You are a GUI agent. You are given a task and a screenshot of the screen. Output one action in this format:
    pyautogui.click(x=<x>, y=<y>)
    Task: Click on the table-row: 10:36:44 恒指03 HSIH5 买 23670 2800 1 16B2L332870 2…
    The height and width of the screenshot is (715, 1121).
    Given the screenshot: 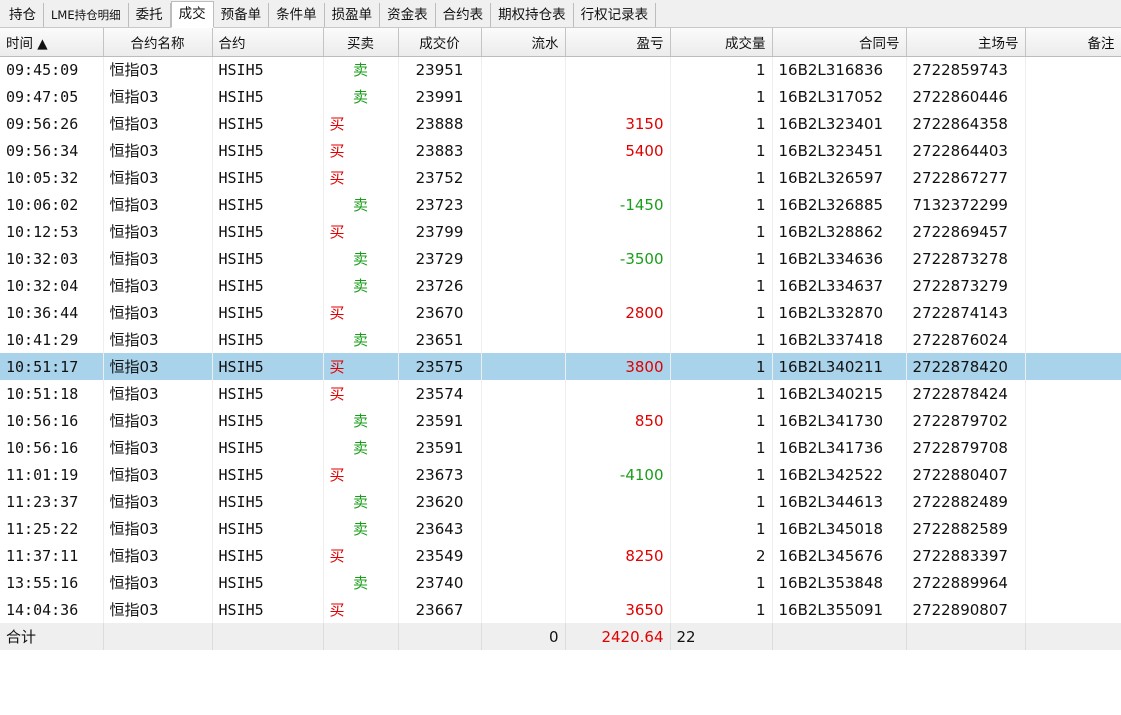 What is the action you would take?
    pyautogui.click(x=560, y=312)
    